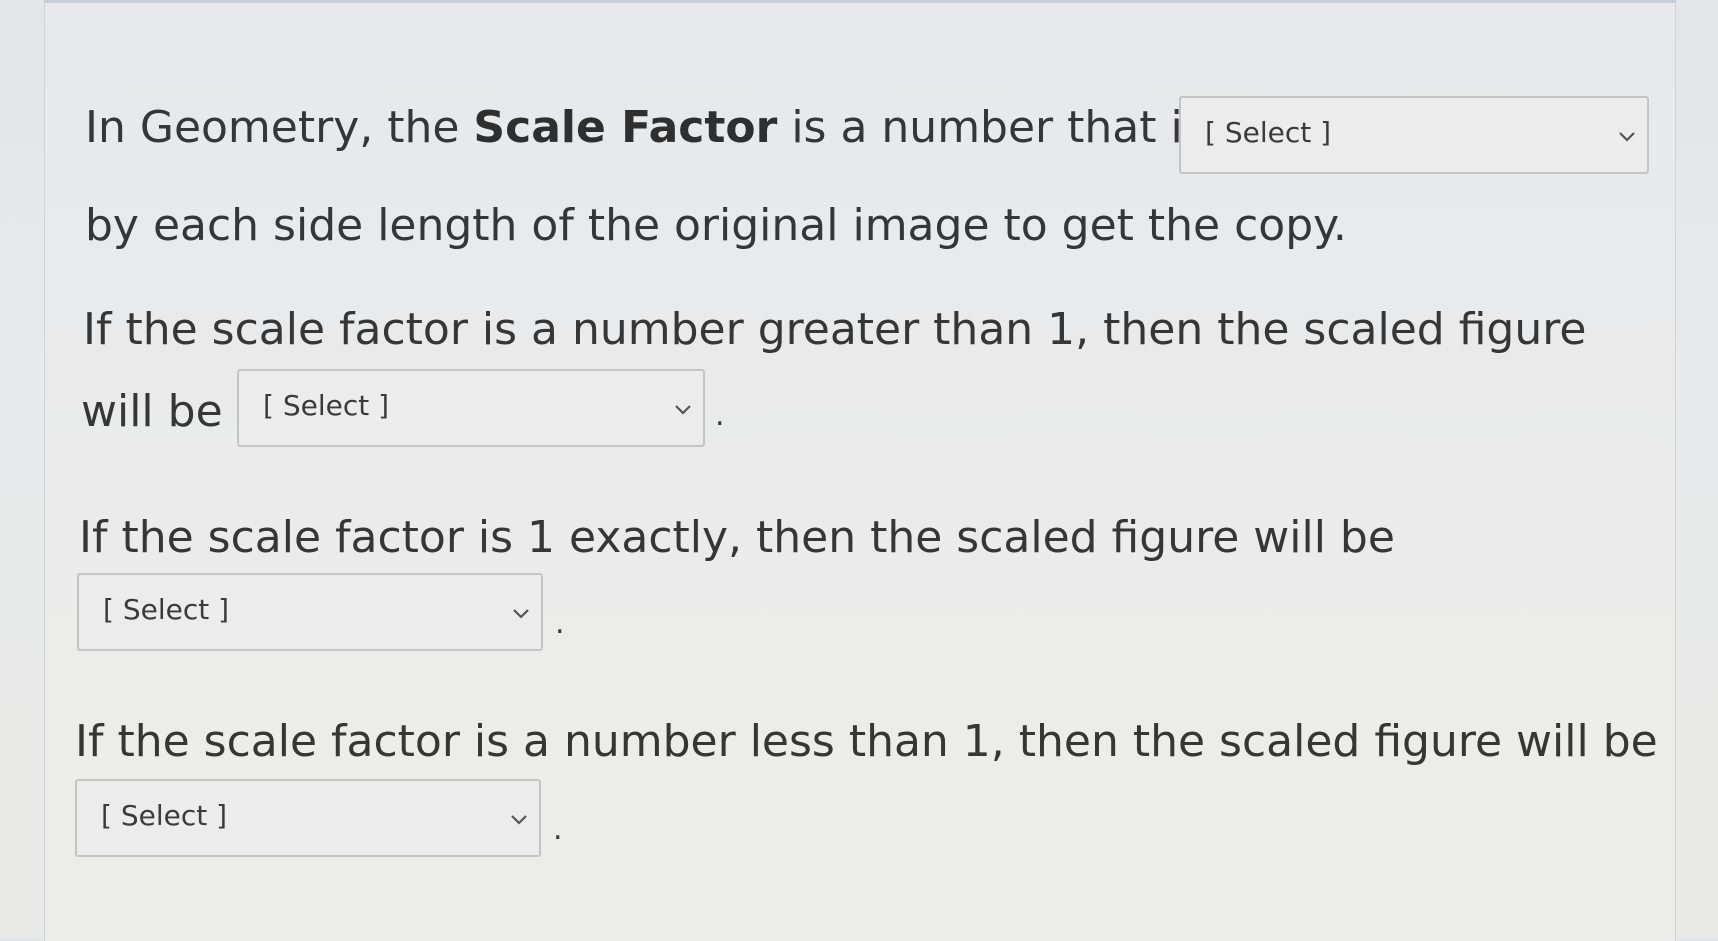 The image size is (1718, 941). Describe the element at coordinates (1414, 135) in the screenshot. I see `dropdown-scale-factor-operation: [ Select ]` at that location.